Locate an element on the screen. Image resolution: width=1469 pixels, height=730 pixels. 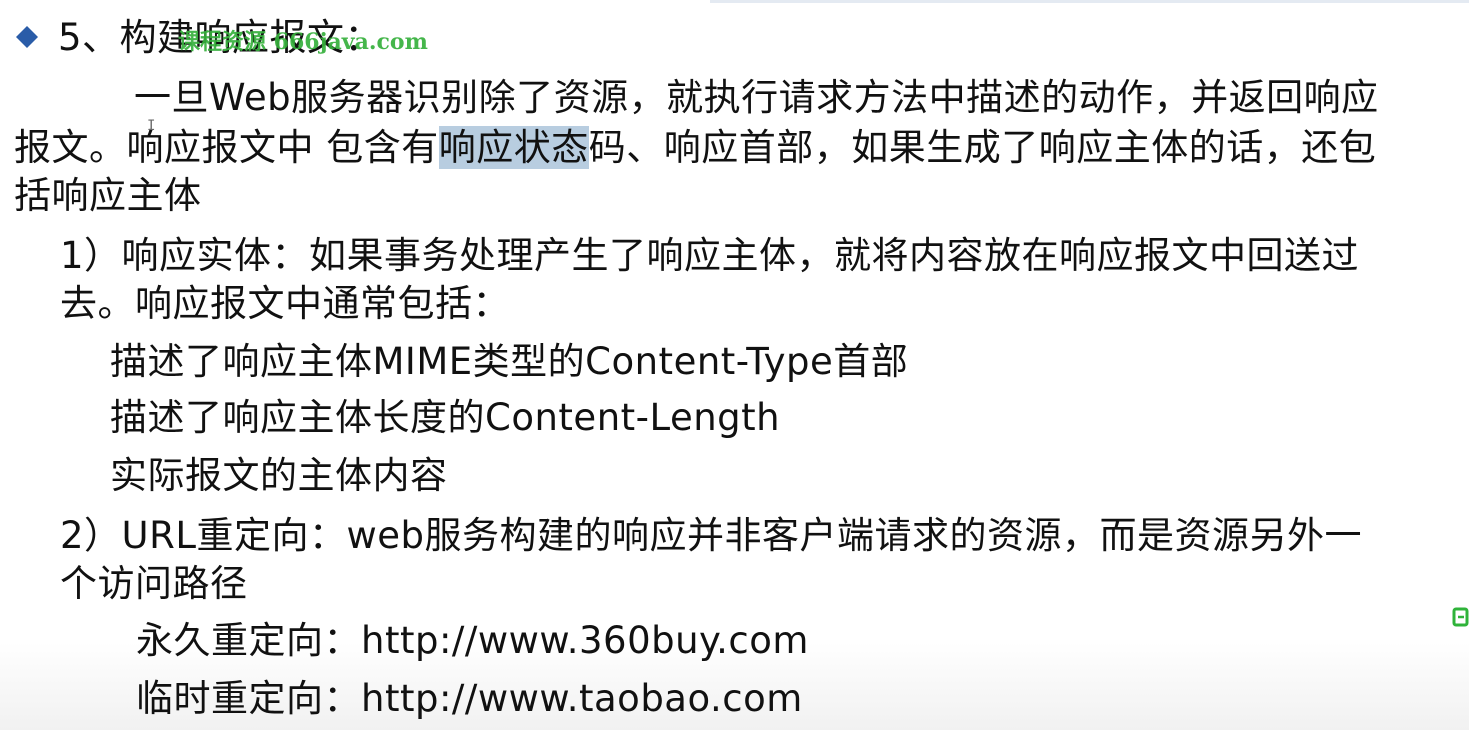
item-1-sub-3: 实际报文的主体内容 is located at coordinates (279, 475).